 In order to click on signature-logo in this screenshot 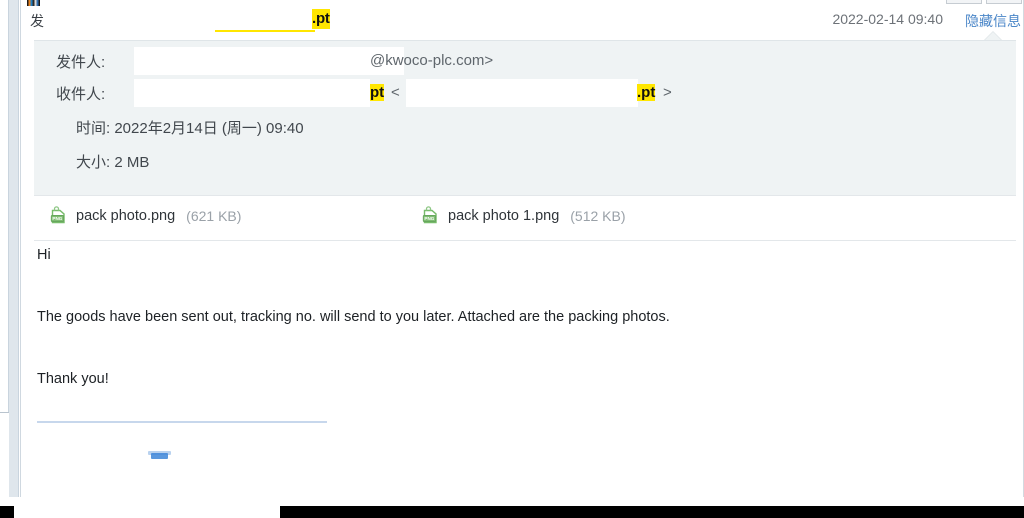, I will do `click(159, 456)`.